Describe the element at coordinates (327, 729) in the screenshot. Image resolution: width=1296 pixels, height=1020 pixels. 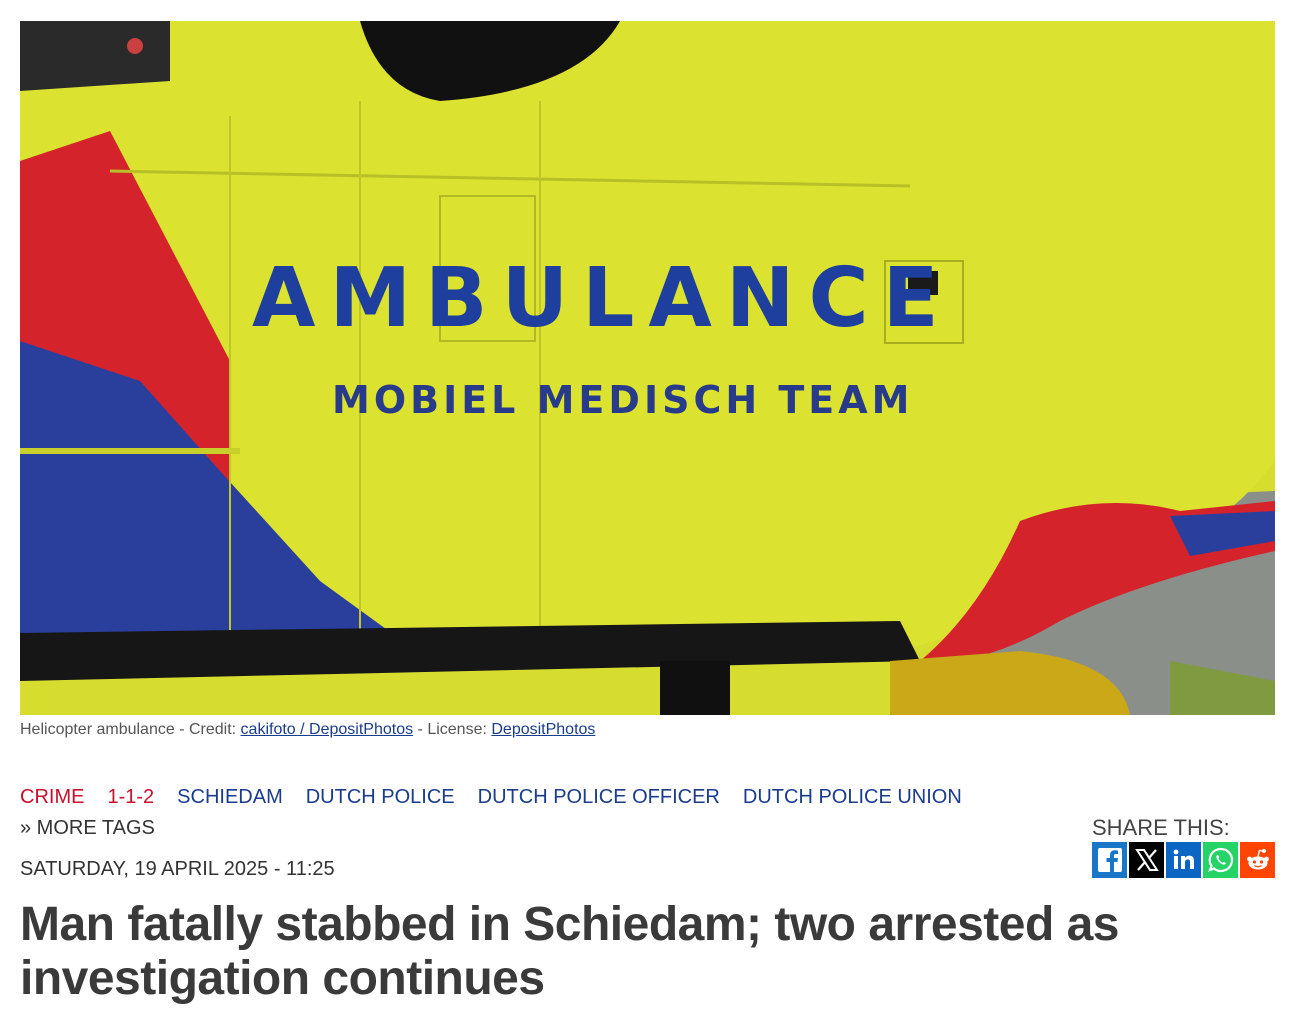
I see `credit-link: cakifoto / DepositPhotos` at that location.